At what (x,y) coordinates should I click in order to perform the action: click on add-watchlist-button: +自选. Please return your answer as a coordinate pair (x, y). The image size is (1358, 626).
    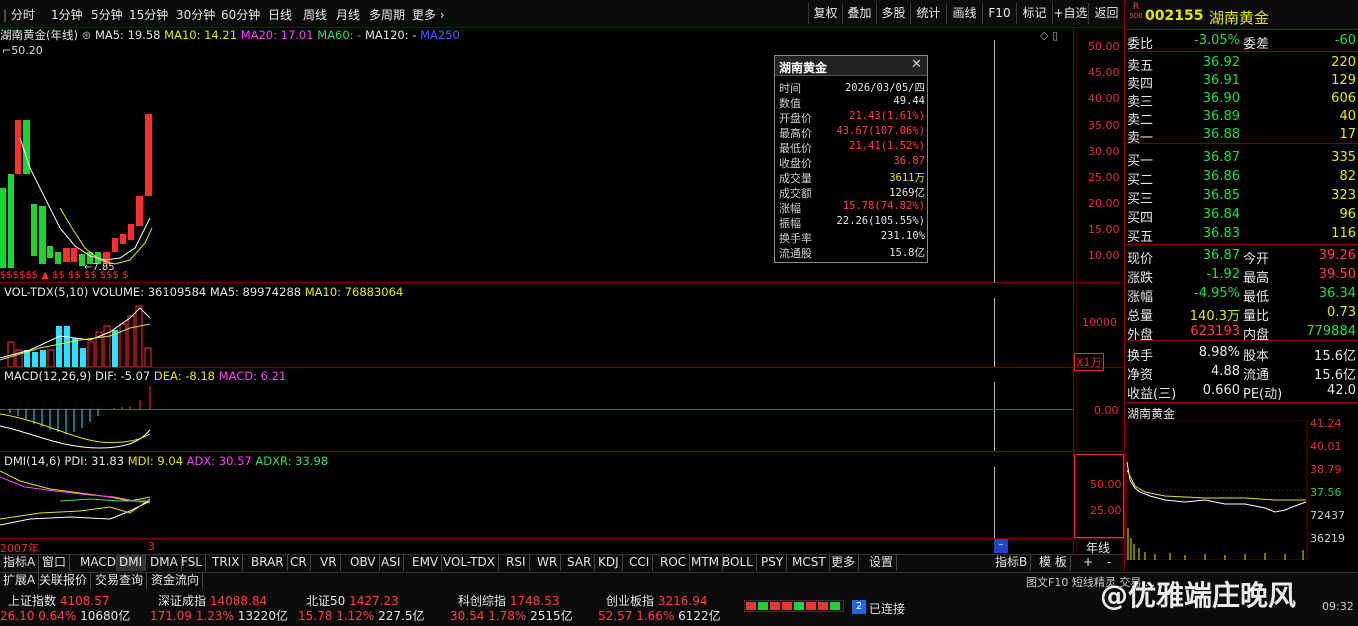
    Looking at the image, I should click on (1070, 13).